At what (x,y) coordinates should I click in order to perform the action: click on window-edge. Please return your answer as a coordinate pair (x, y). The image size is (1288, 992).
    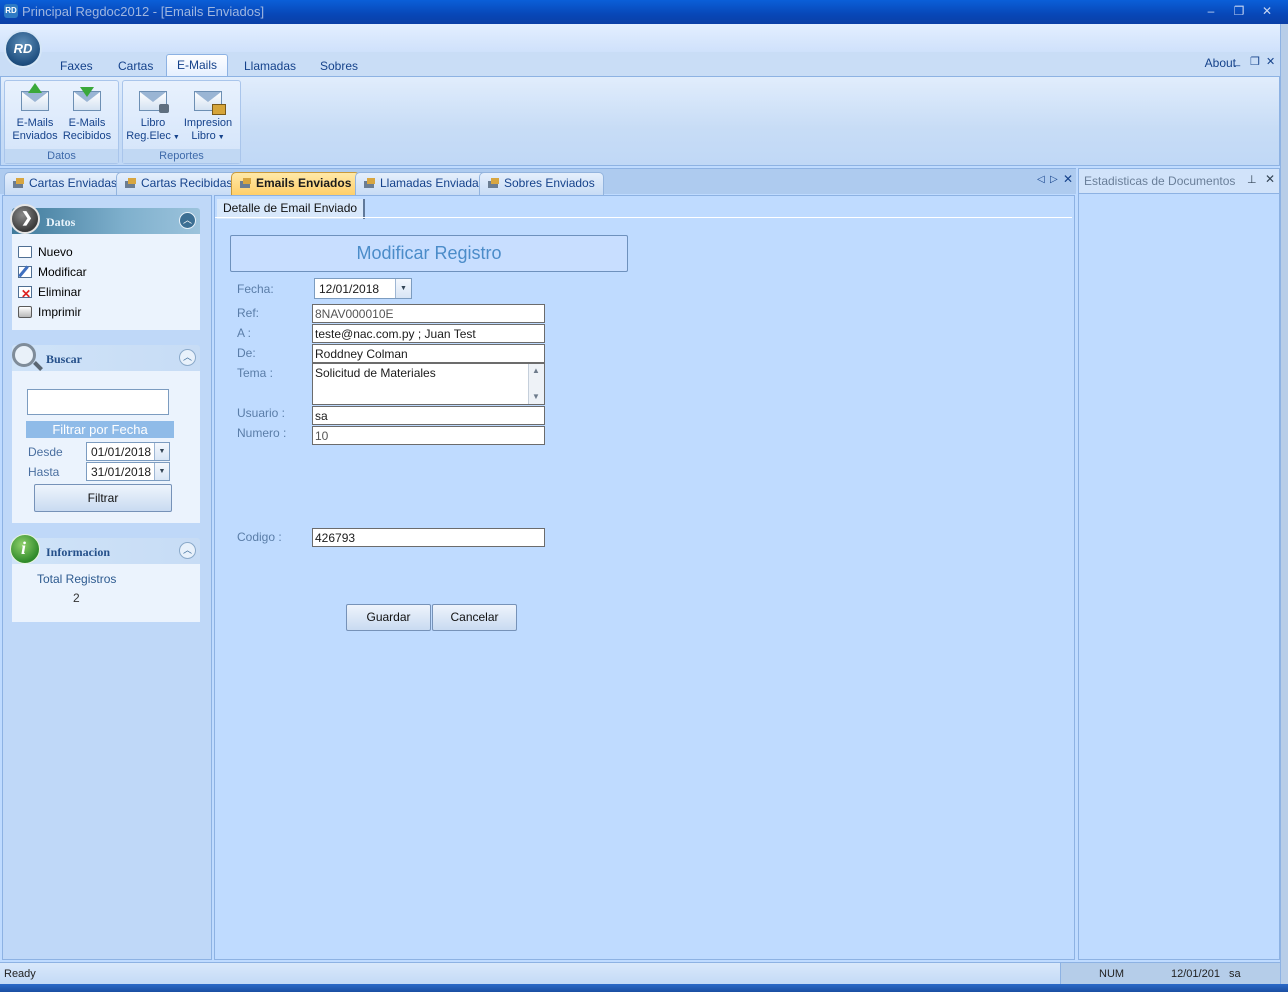
    Looking at the image, I should click on (1284, 504).